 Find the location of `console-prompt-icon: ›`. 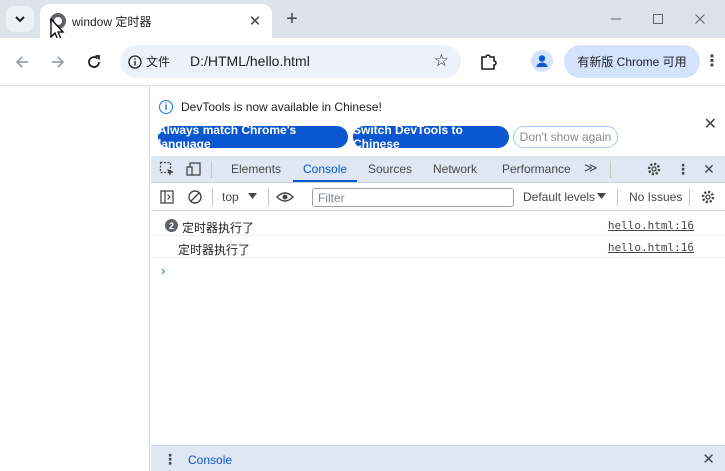

console-prompt-icon: › is located at coordinates (163, 270).